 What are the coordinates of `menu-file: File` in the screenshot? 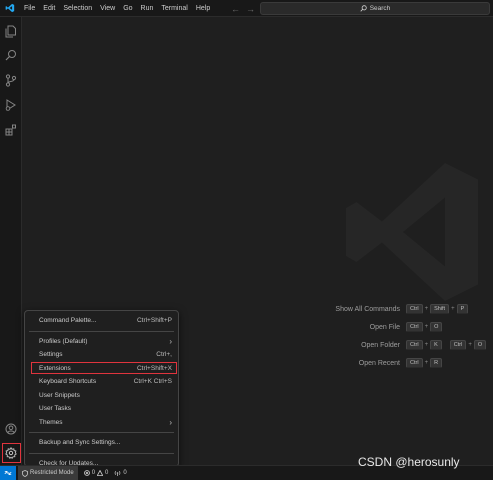 It's located at (29, 8).